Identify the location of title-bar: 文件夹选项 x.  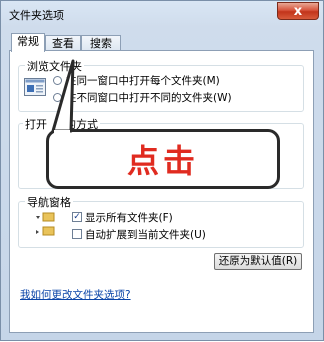
(162, 14).